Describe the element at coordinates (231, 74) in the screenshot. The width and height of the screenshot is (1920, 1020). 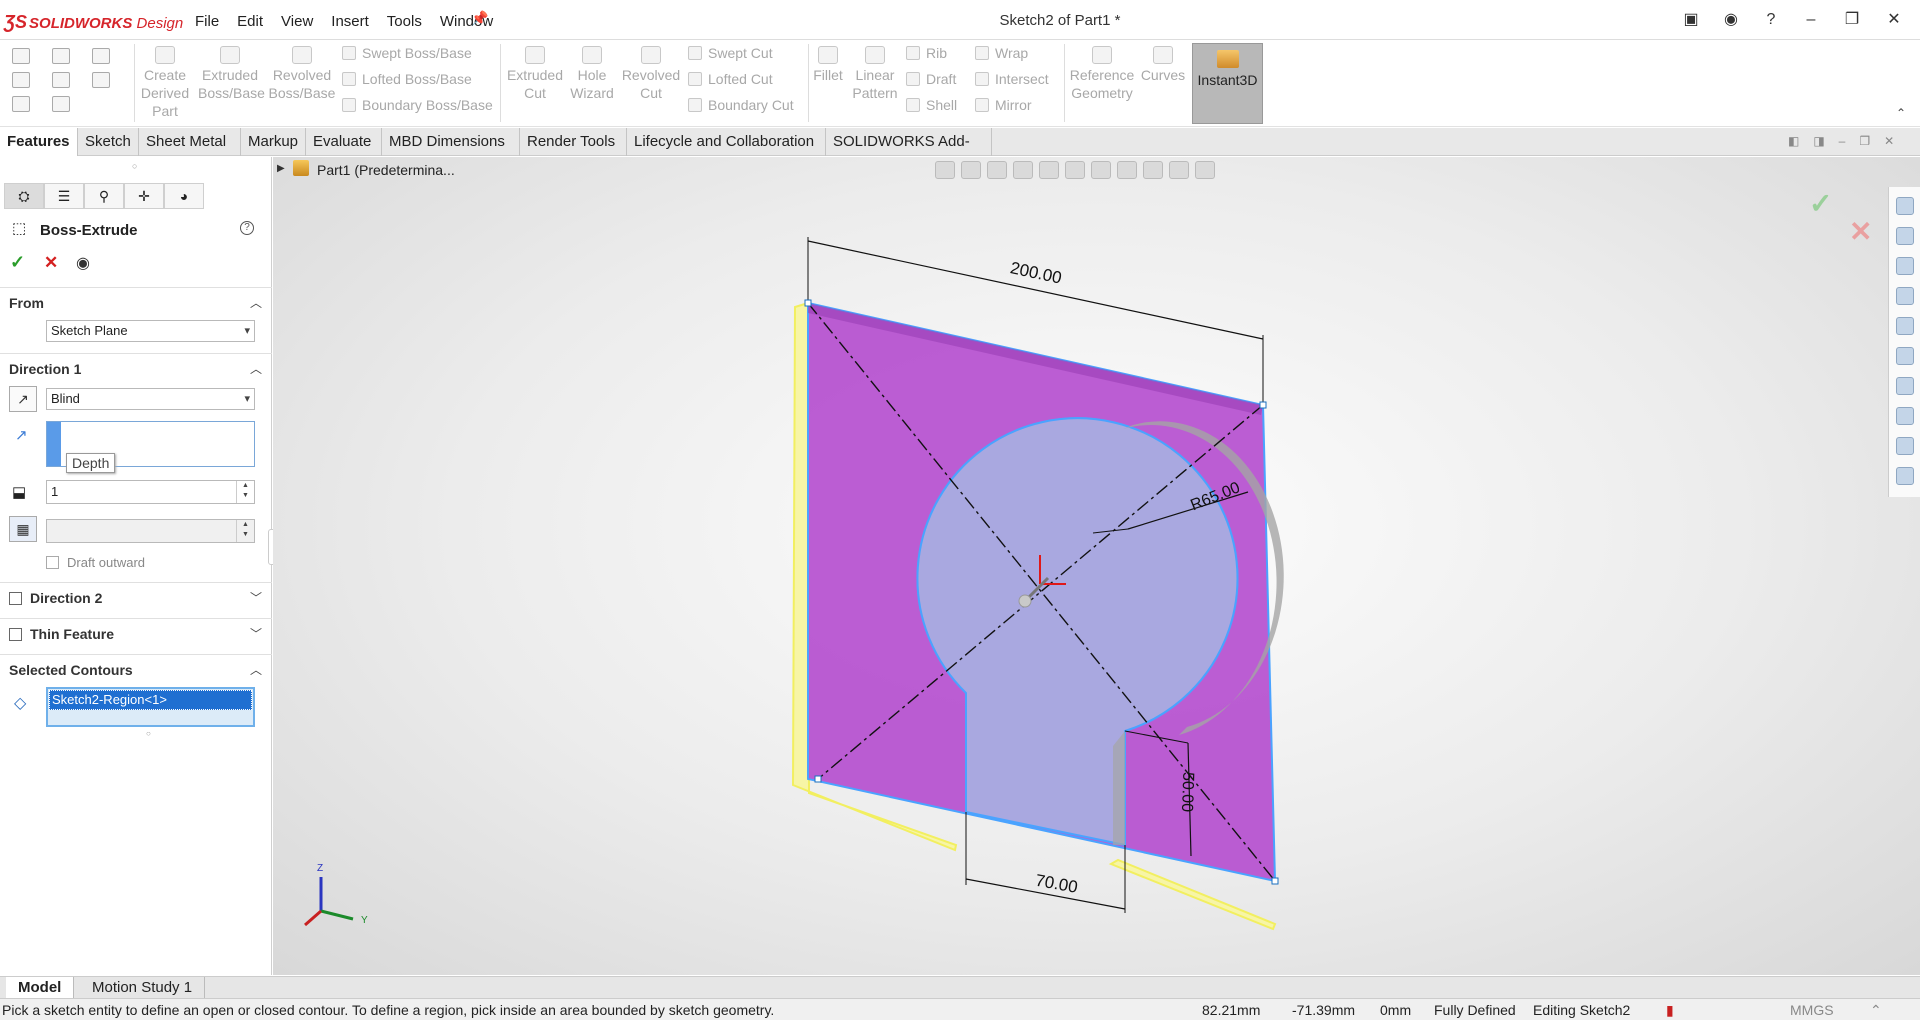
I see `extruded-boss-button: Extruded Boss/Base` at that location.